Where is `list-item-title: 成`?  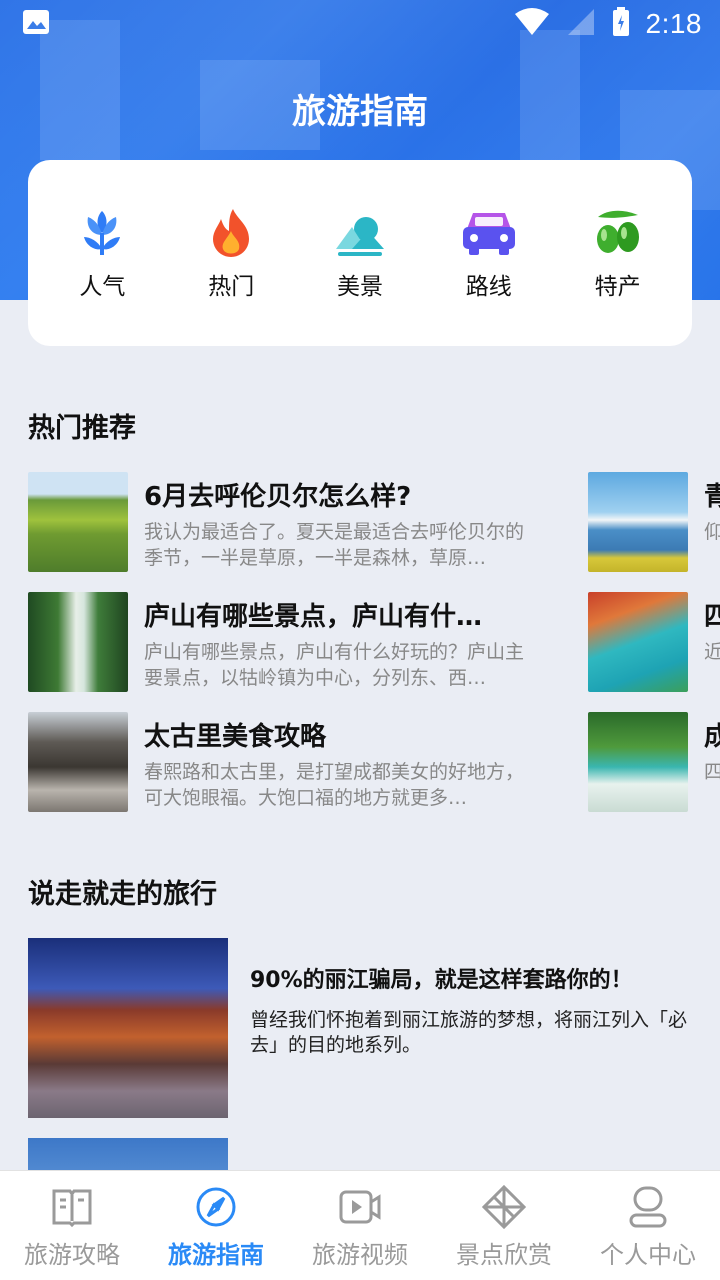 list-item-title: 成 is located at coordinates (712, 734).